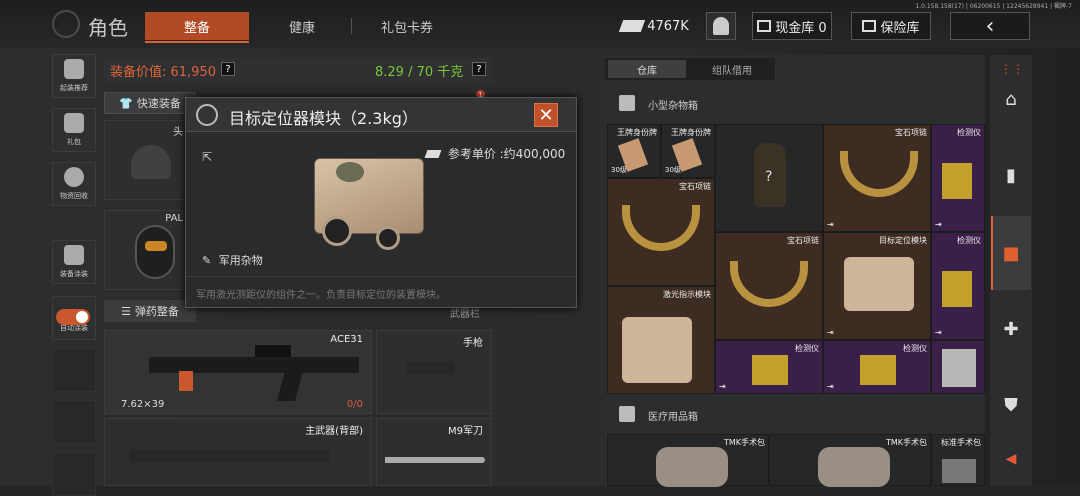 The height and width of the screenshot is (496, 1080). I want to click on cash-vault-button: 现金库 0, so click(792, 26).